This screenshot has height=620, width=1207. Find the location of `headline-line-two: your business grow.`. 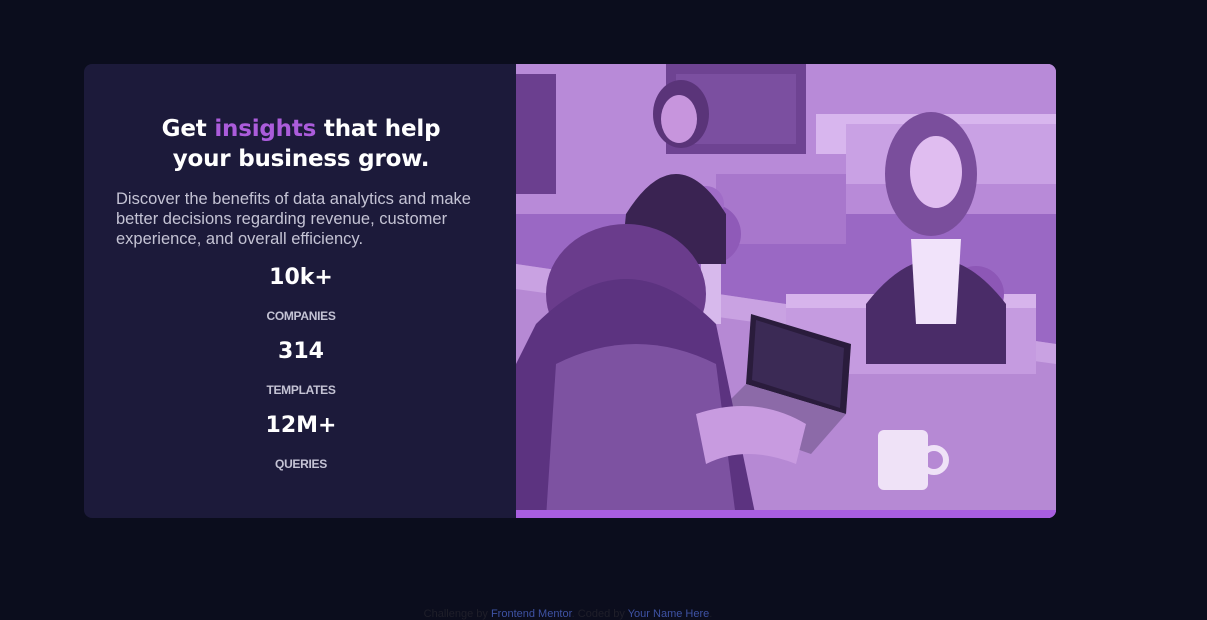

headline-line-two: your business grow. is located at coordinates (301, 159).